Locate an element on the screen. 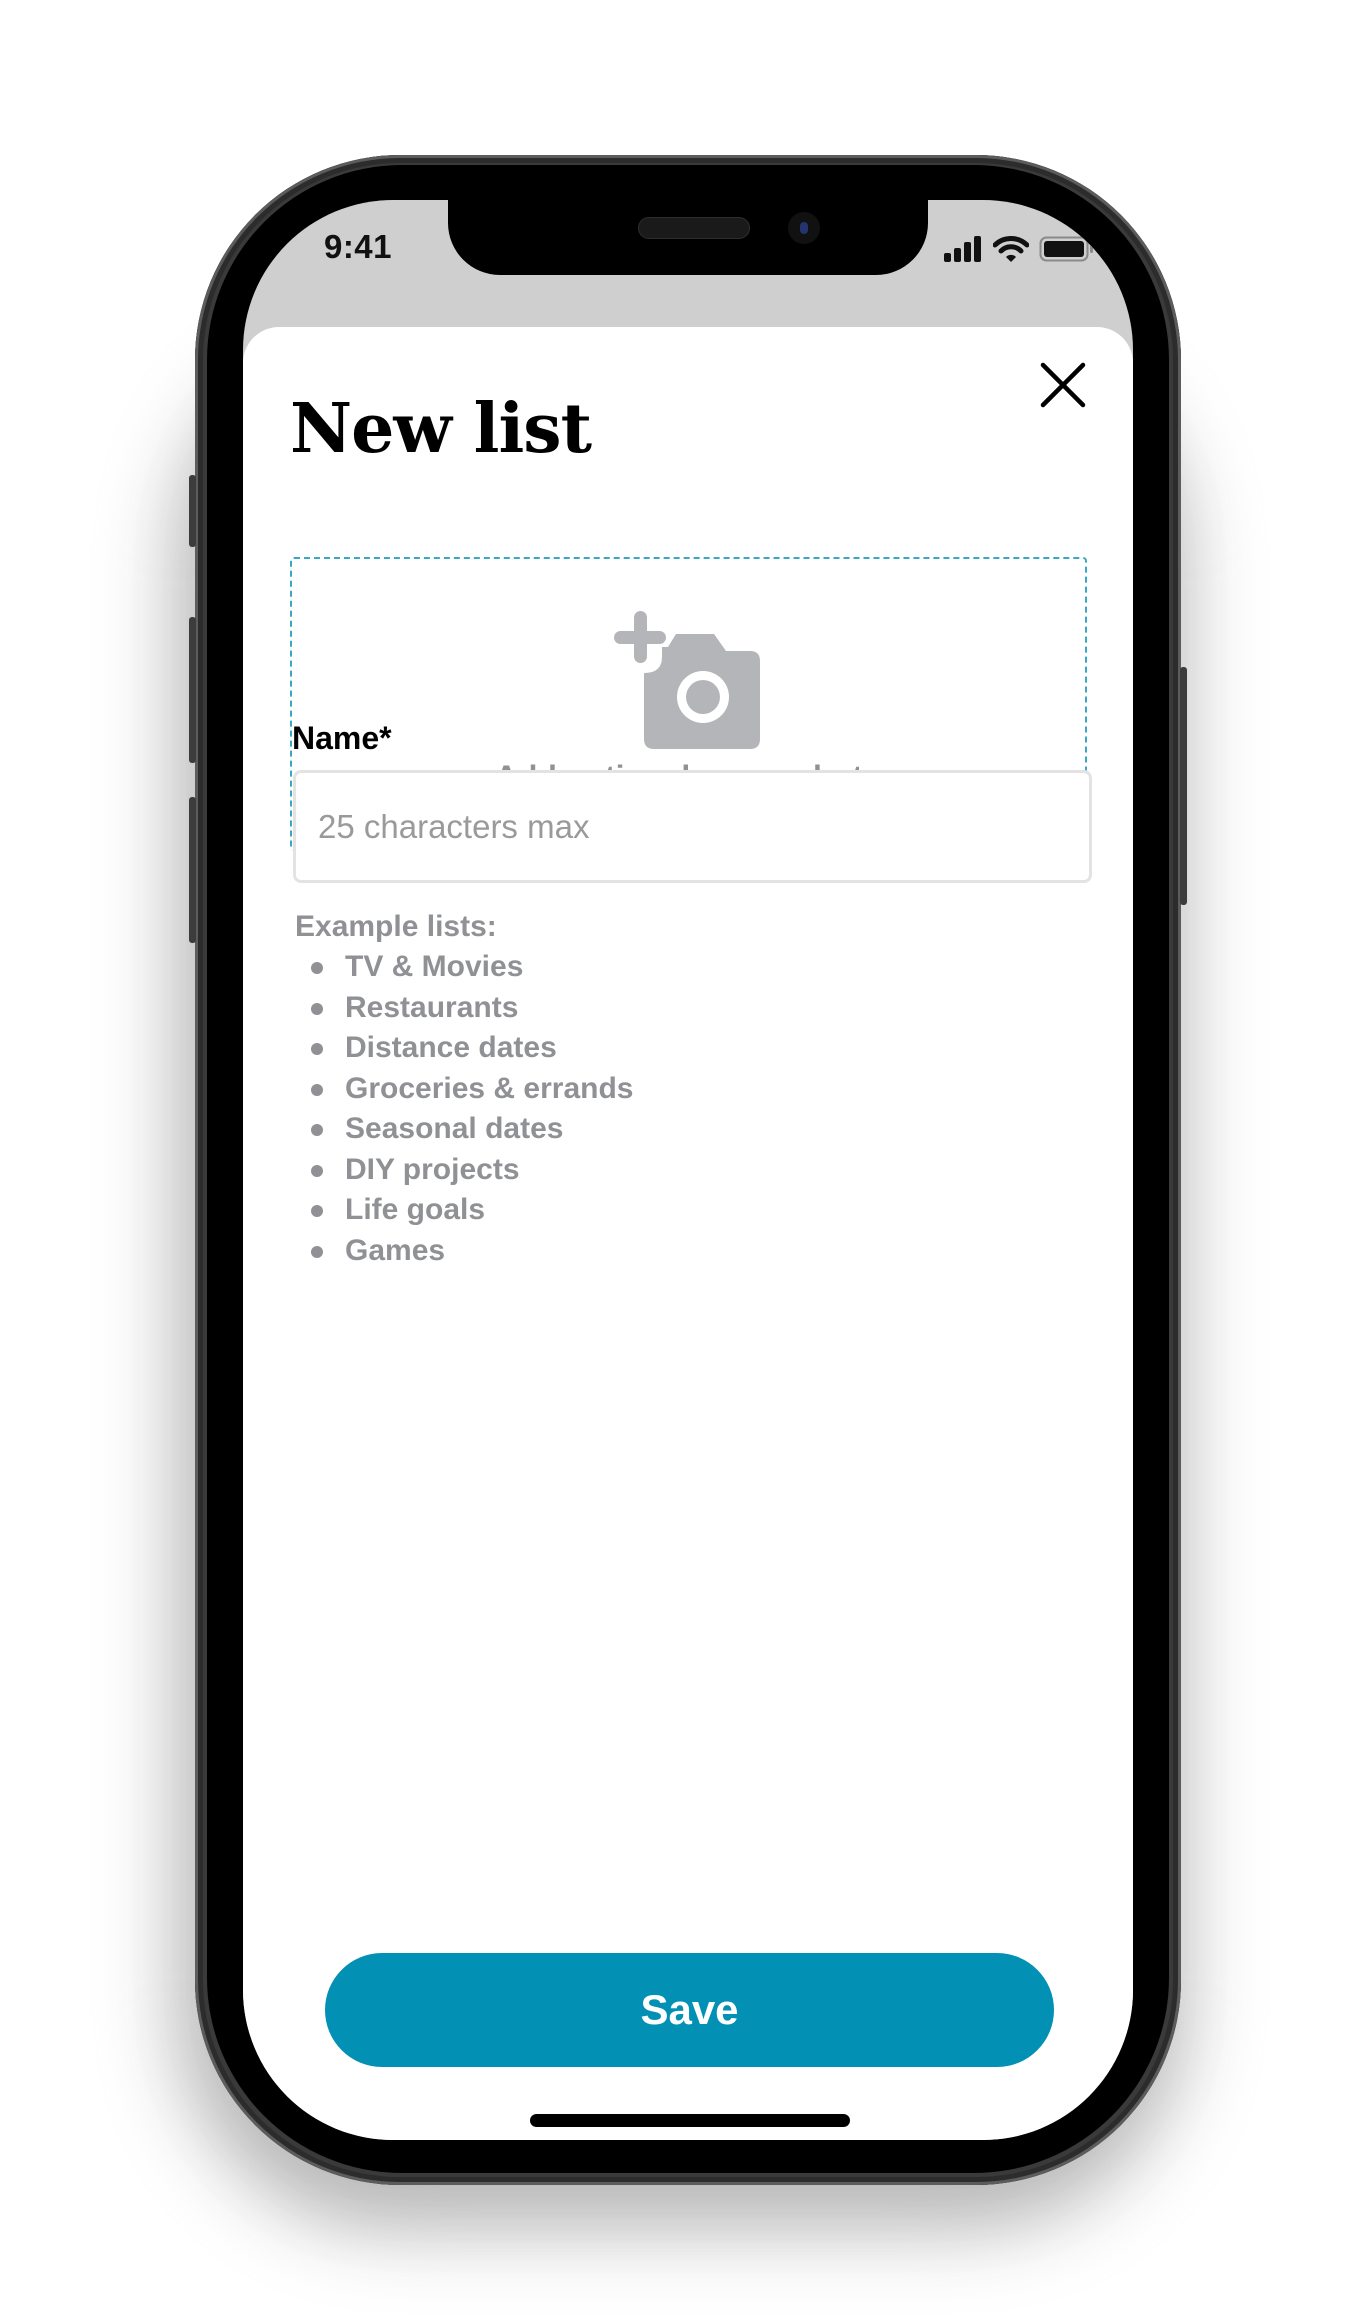 The image size is (1366, 2322). close-button is located at coordinates (1063, 385).